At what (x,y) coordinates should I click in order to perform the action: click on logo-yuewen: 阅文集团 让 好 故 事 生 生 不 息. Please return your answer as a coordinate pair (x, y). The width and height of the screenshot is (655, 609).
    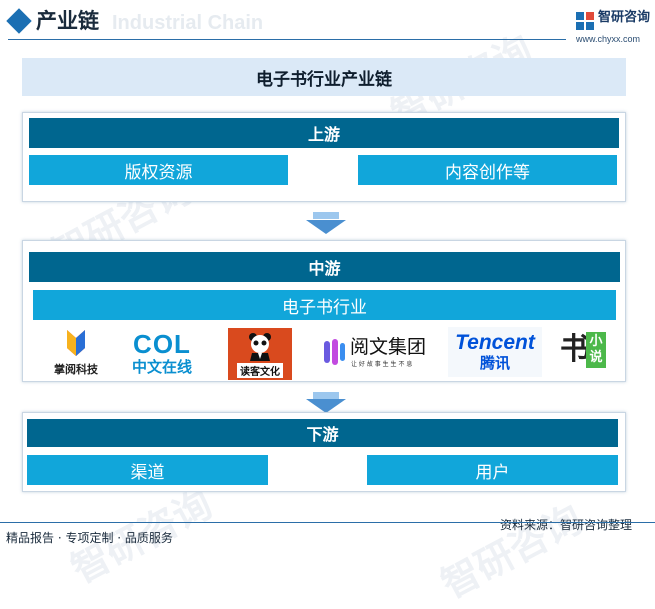
    Looking at the image, I should click on (381, 353).